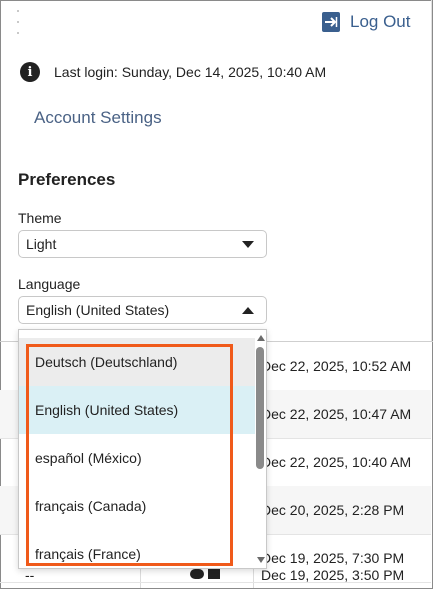 This screenshot has height=589, width=433. Describe the element at coordinates (260, 408) in the screenshot. I see `scrollbar-thumb` at that location.